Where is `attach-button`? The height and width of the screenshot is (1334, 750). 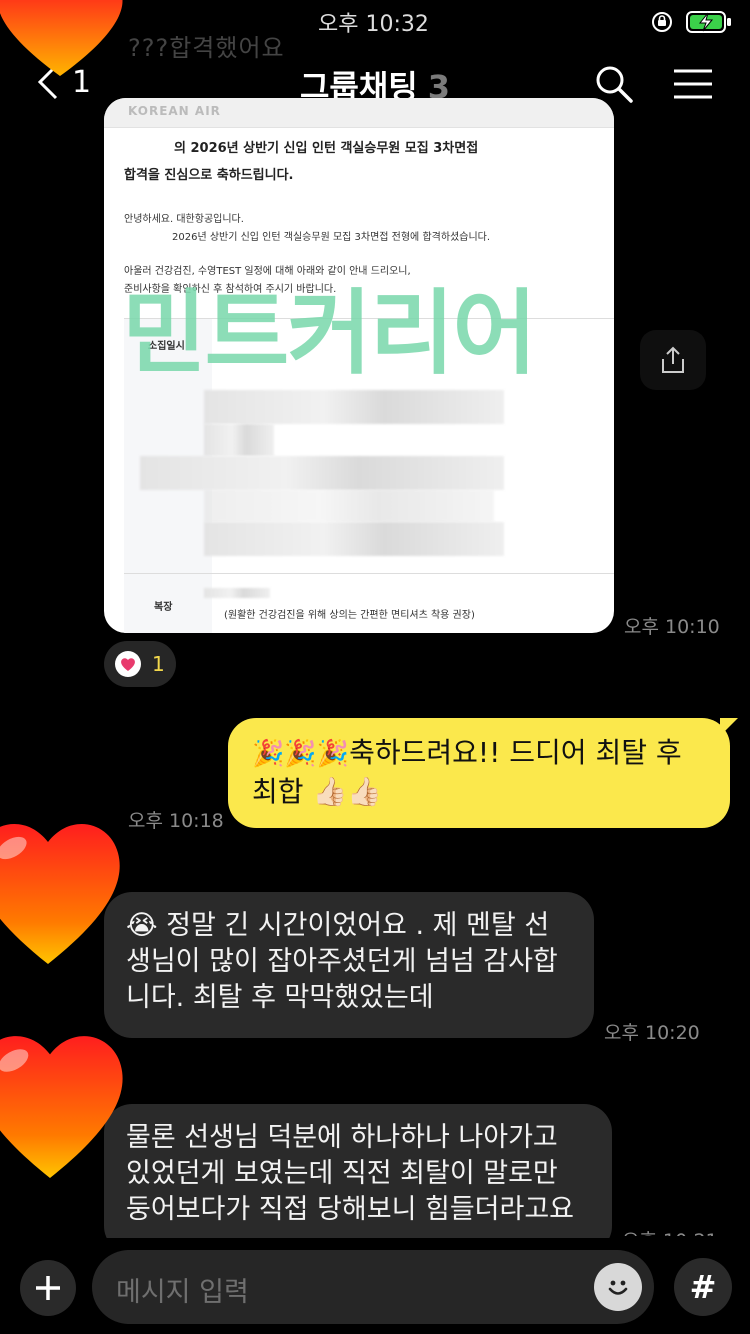
attach-button is located at coordinates (48, 1288).